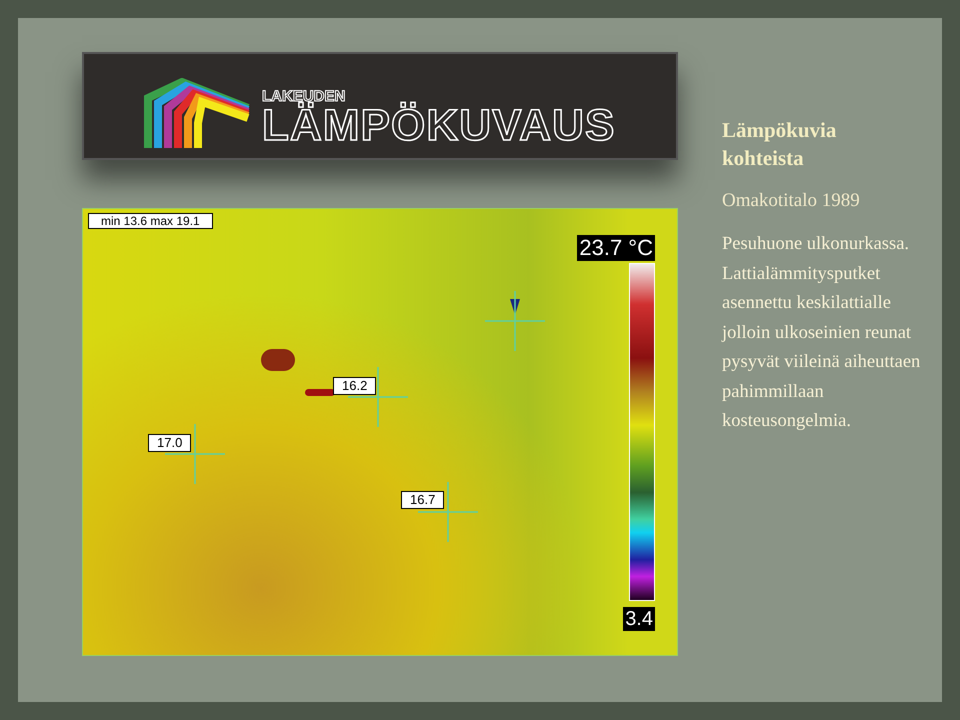  I want to click on slide-subtitle: Omakotitalo 1989, so click(791, 201).